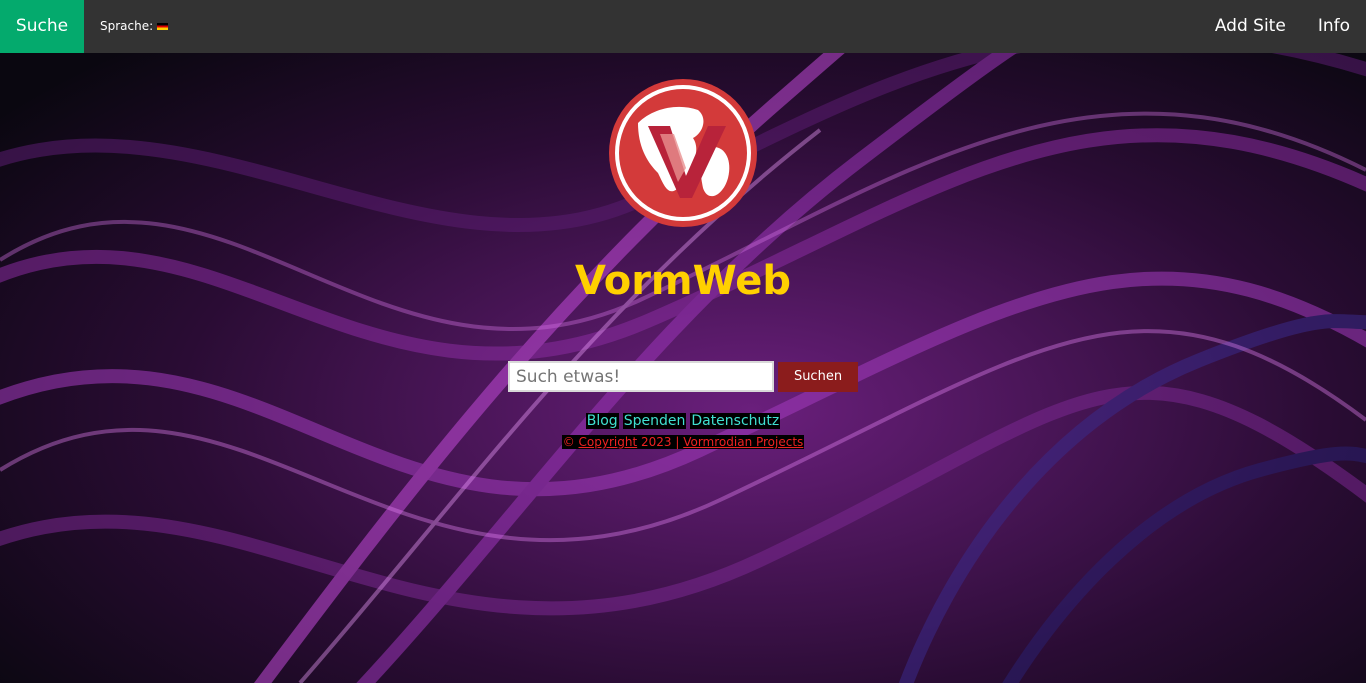 The image size is (1366, 683). What do you see at coordinates (127, 26) in the screenshot?
I see `language-label: Sprache:` at bounding box center [127, 26].